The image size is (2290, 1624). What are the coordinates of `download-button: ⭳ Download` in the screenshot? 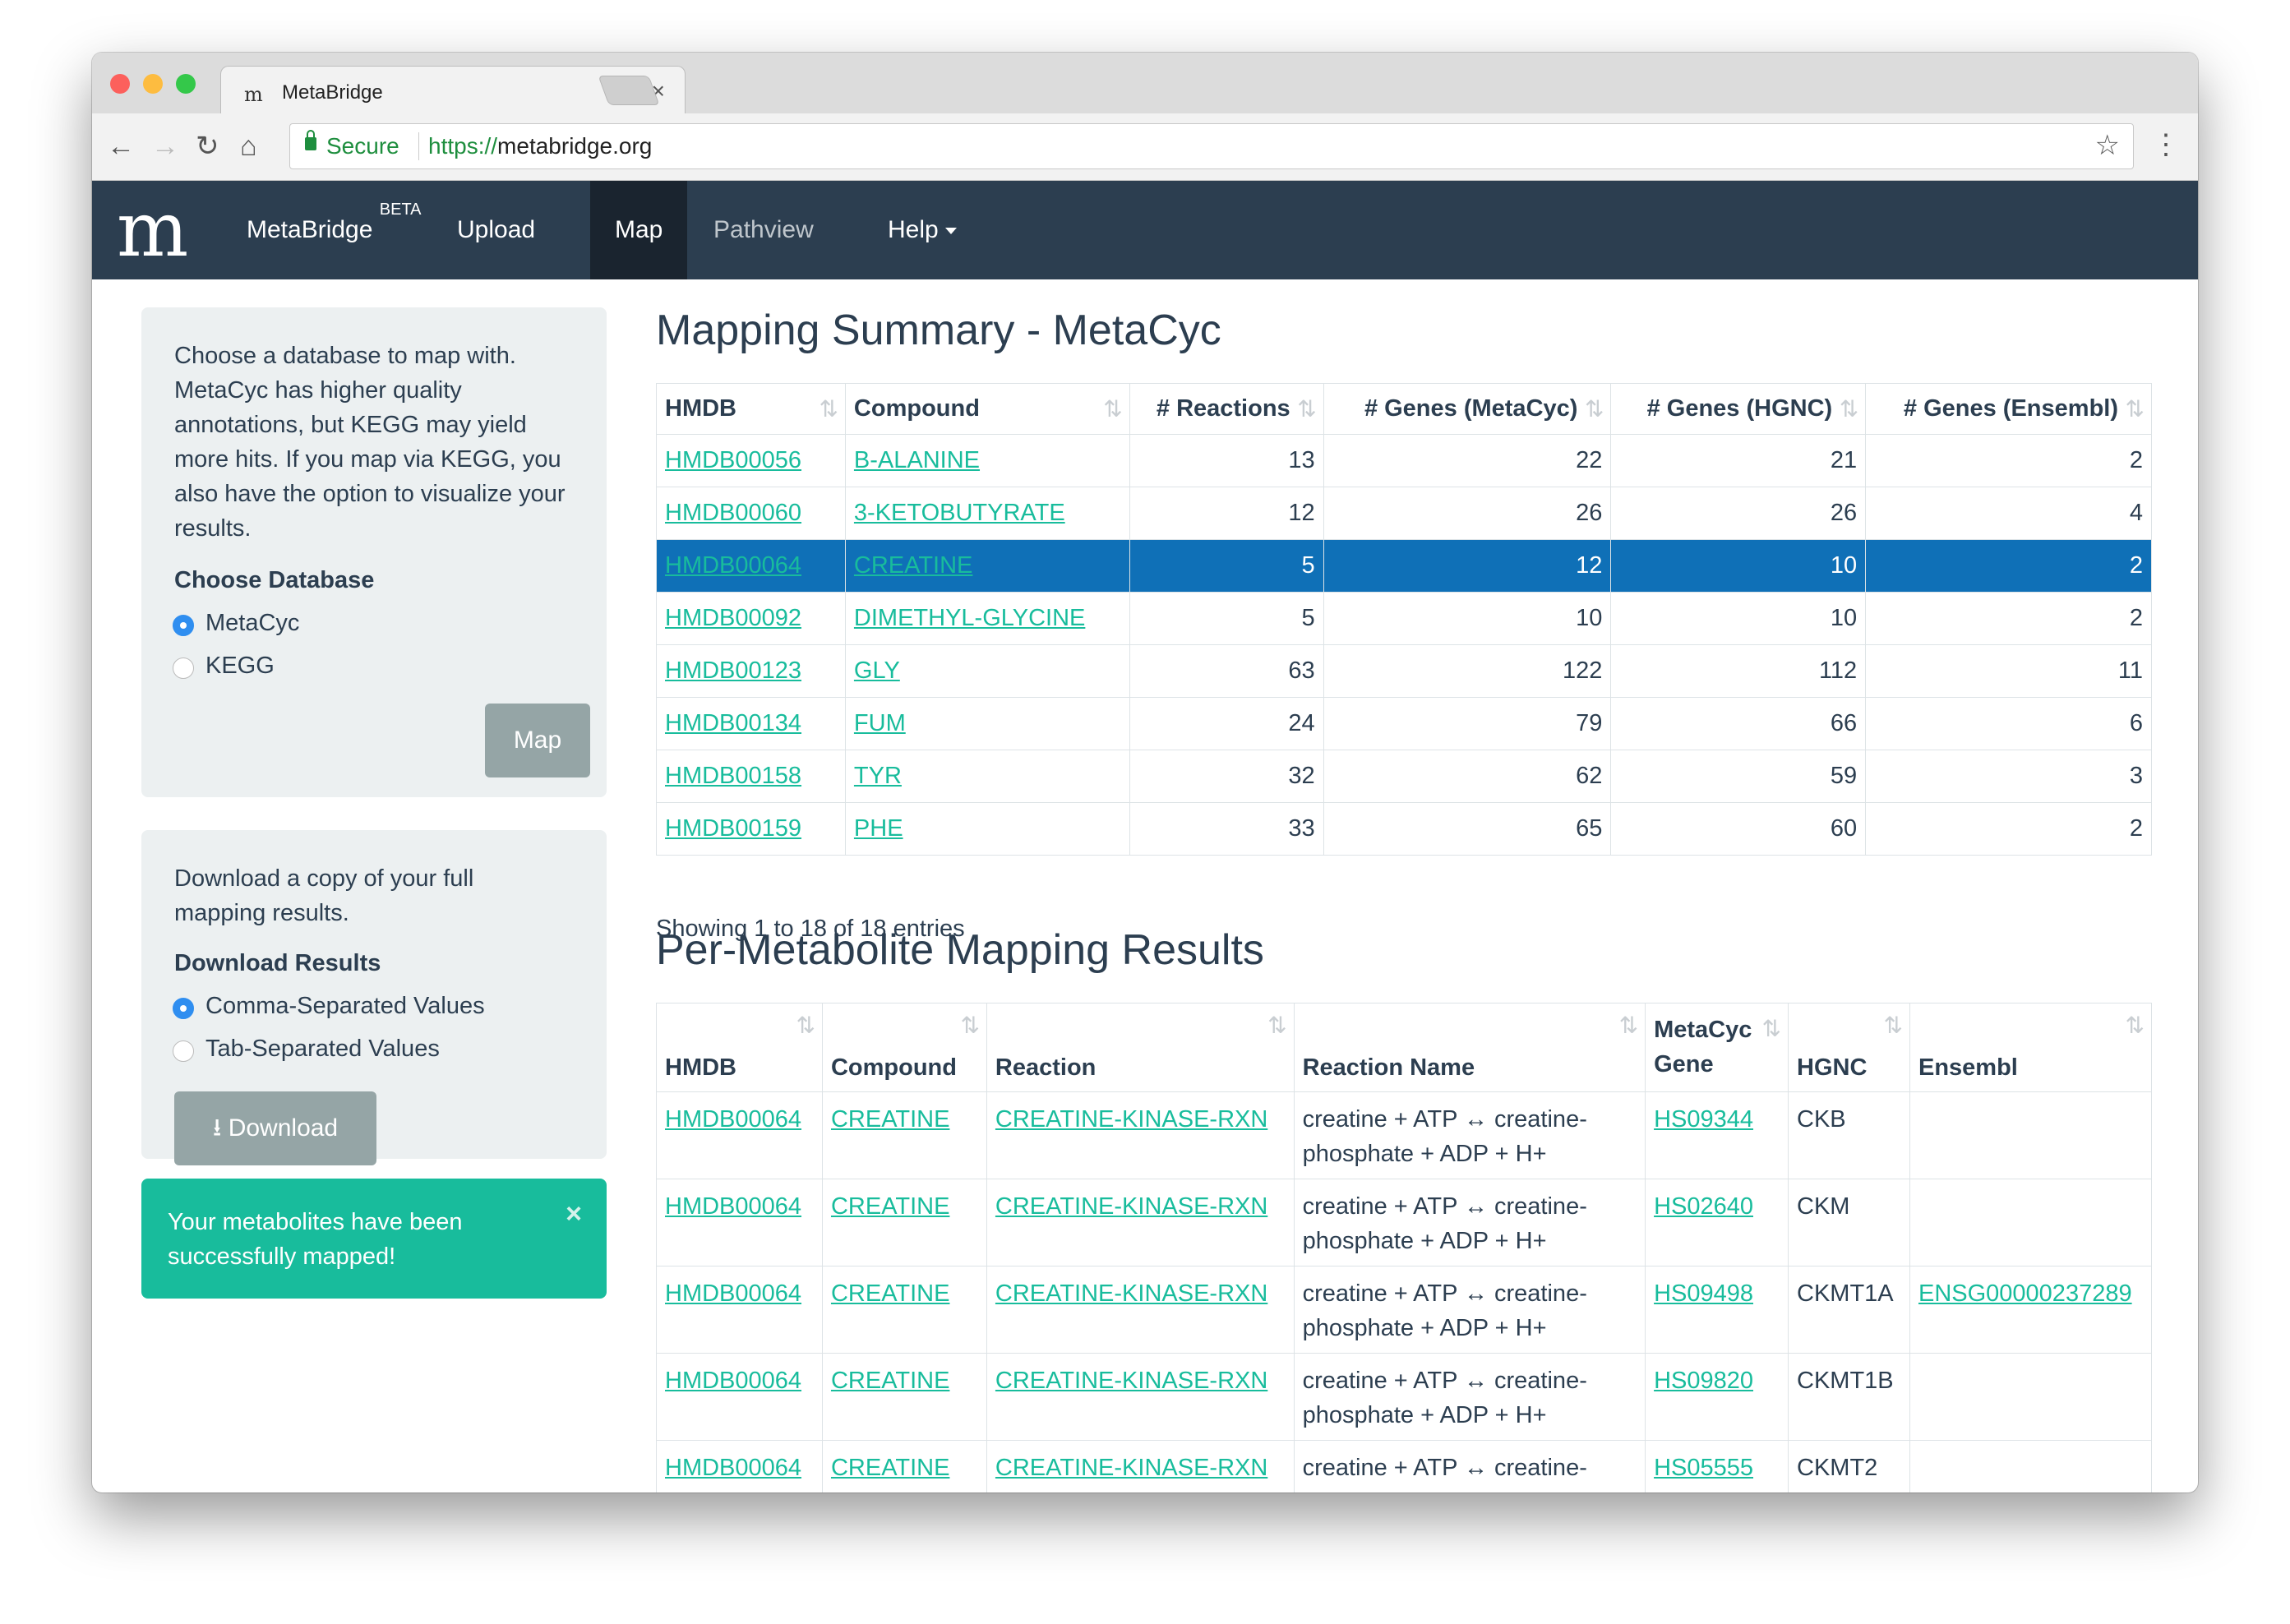 It's located at (275, 1128).